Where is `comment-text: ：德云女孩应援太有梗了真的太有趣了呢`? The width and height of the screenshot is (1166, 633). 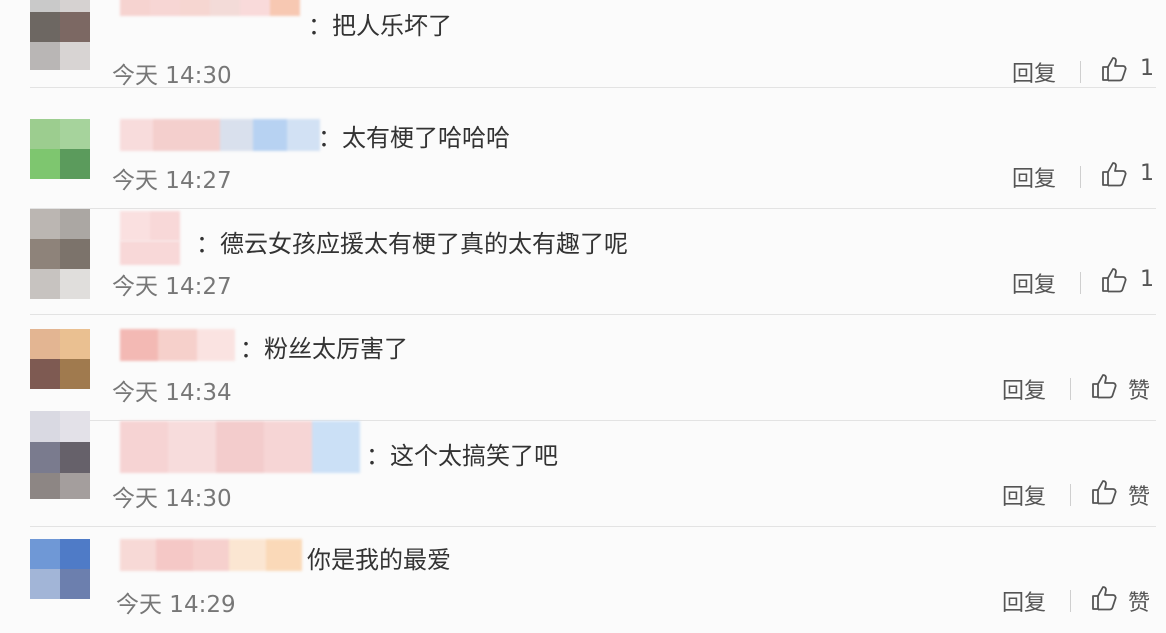 comment-text: ：德云女孩应援太有梗了真的太有趣了呢 is located at coordinates (412, 244).